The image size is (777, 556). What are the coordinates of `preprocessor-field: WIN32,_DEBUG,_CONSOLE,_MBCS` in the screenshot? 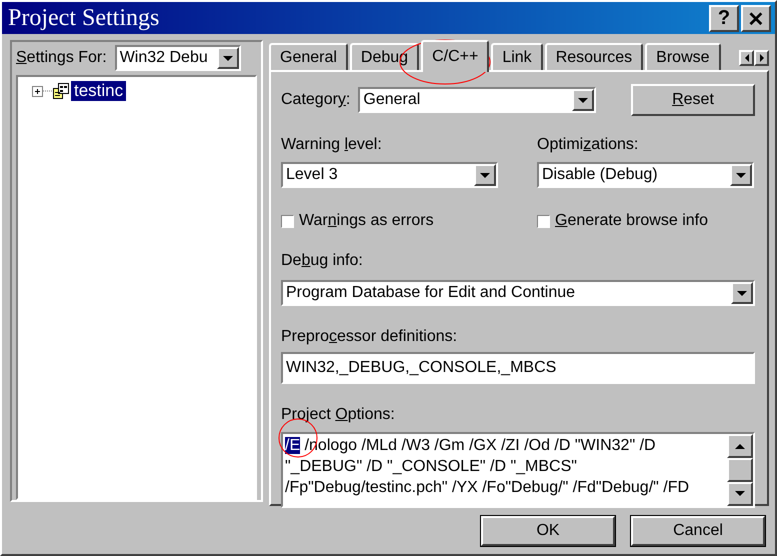 It's located at (518, 368).